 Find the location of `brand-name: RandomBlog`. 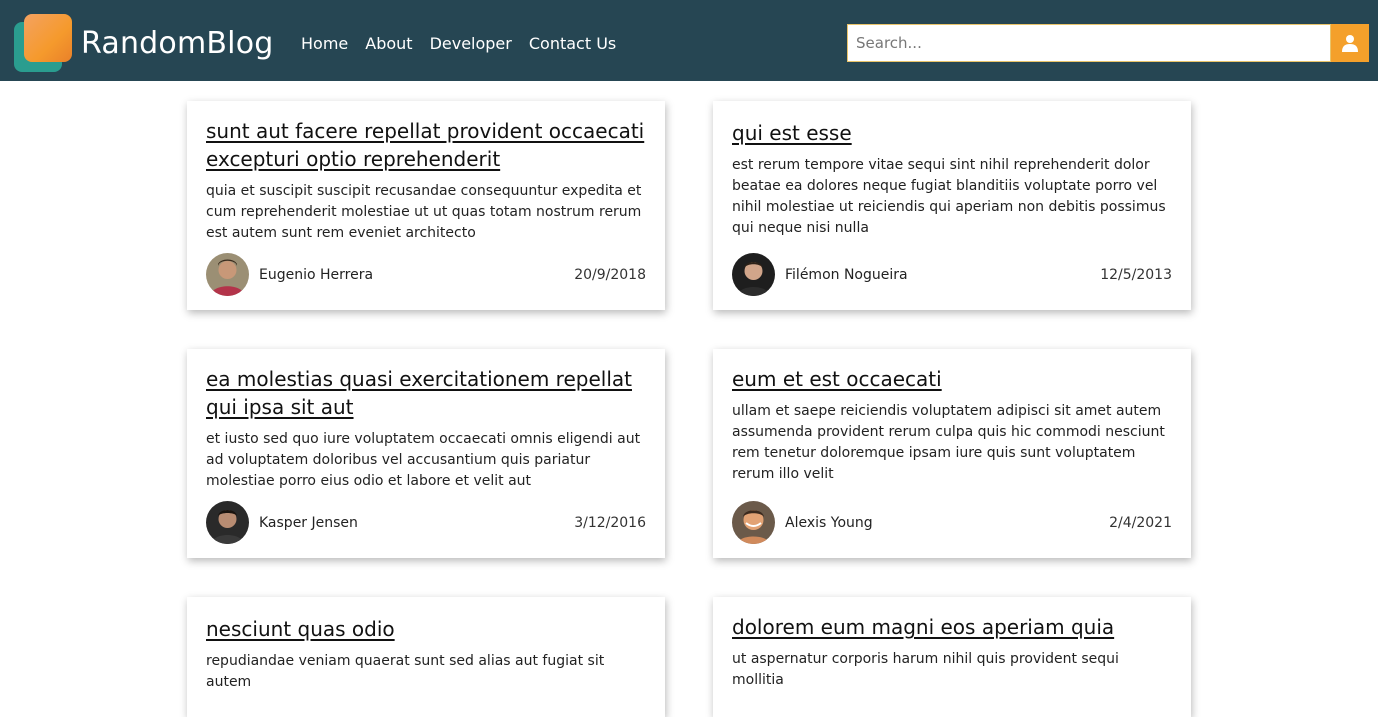

brand-name: RandomBlog is located at coordinates (177, 44).